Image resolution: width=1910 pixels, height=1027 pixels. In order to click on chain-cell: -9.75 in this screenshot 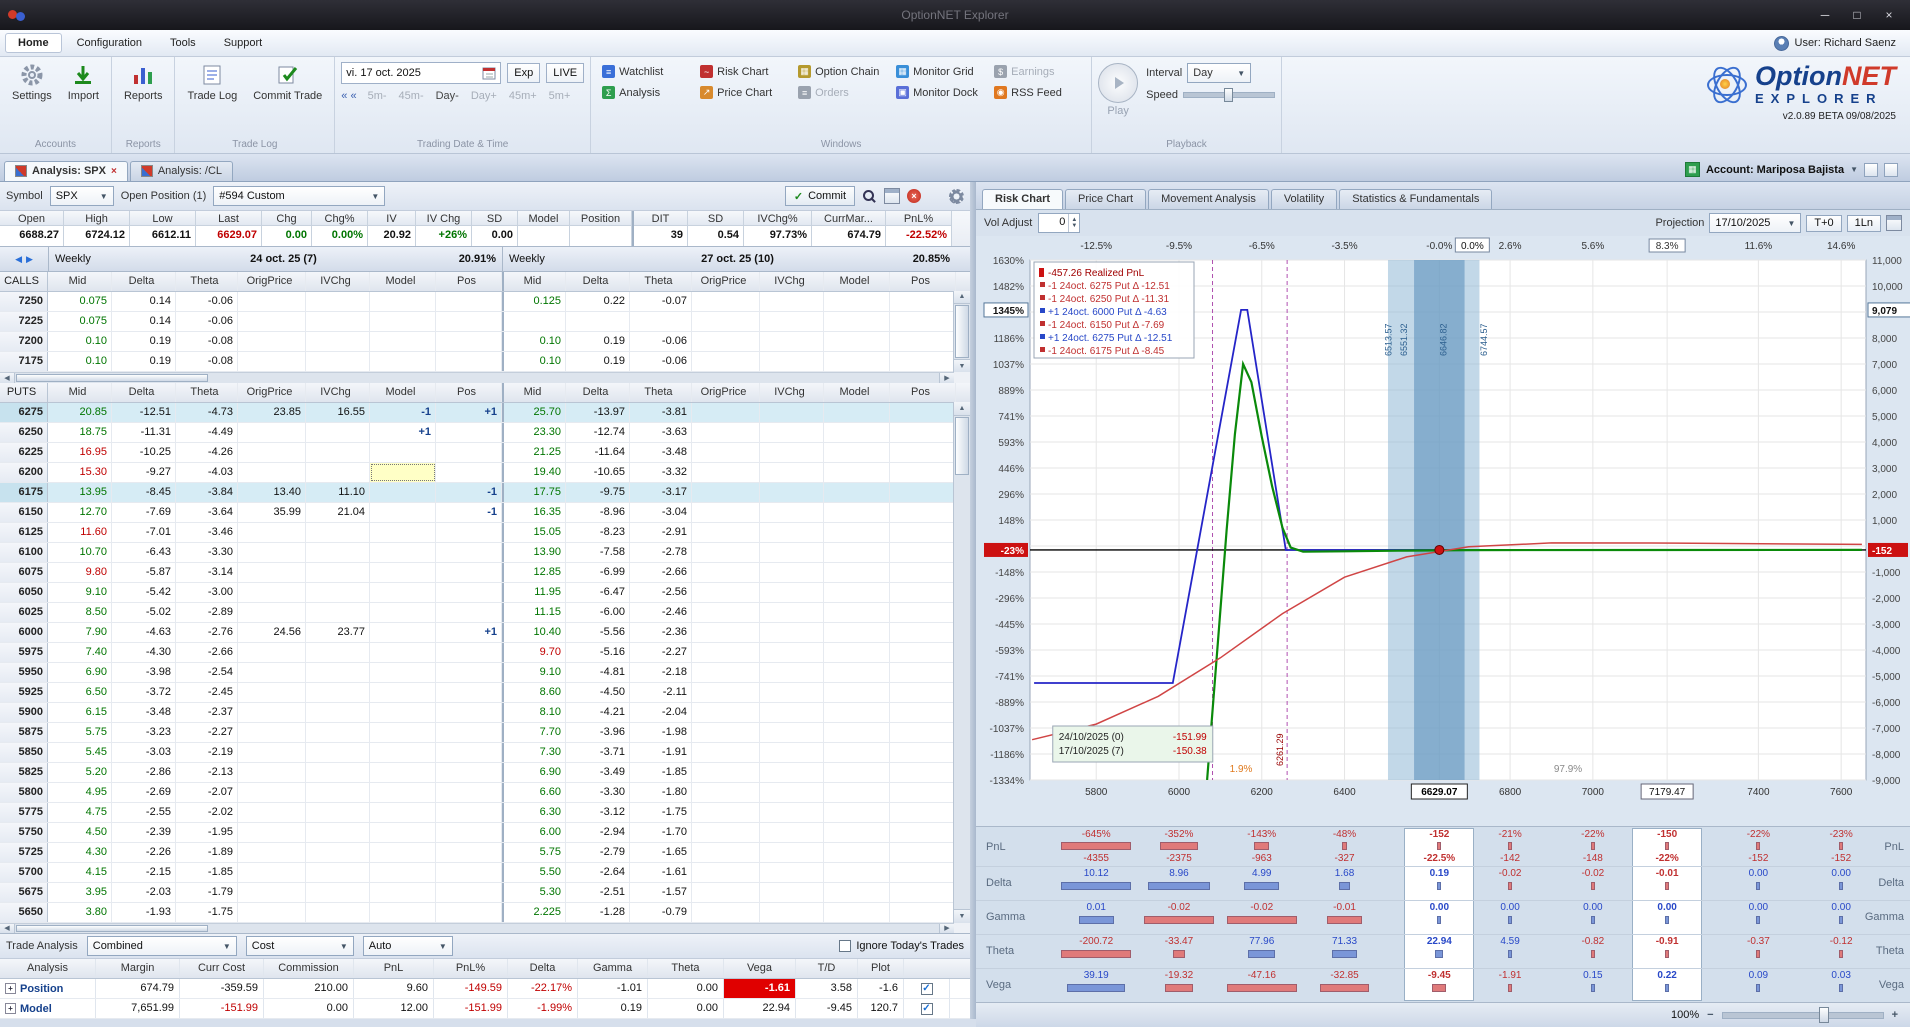, I will do `click(598, 492)`.